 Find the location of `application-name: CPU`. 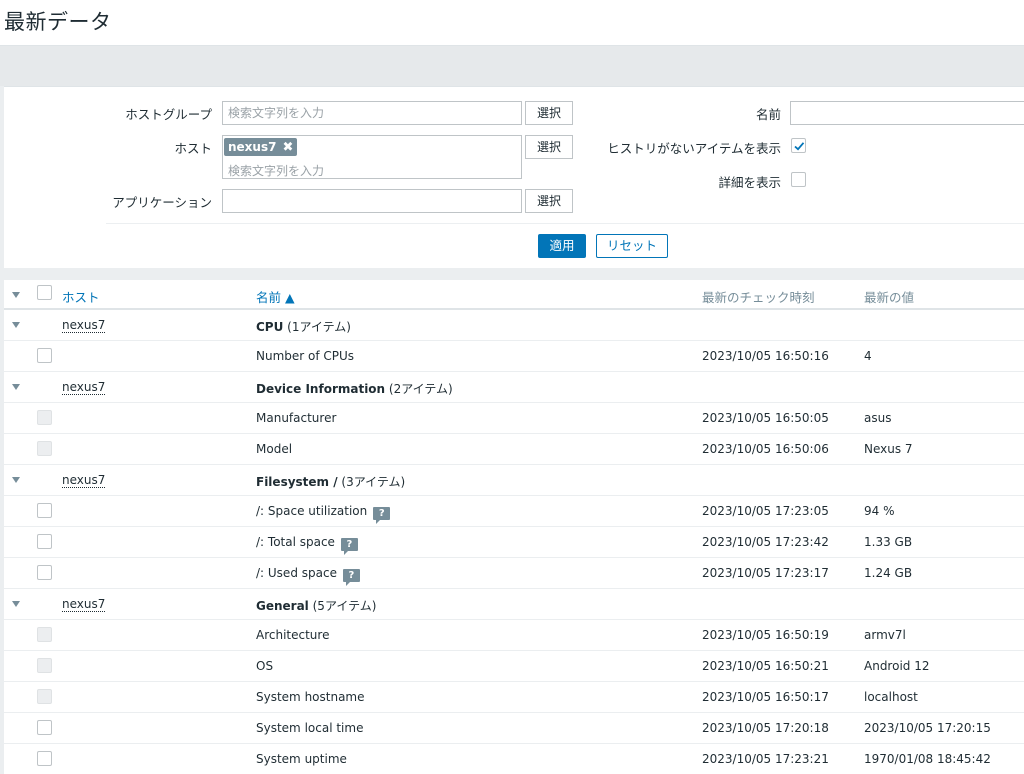

application-name: CPU is located at coordinates (270, 327).